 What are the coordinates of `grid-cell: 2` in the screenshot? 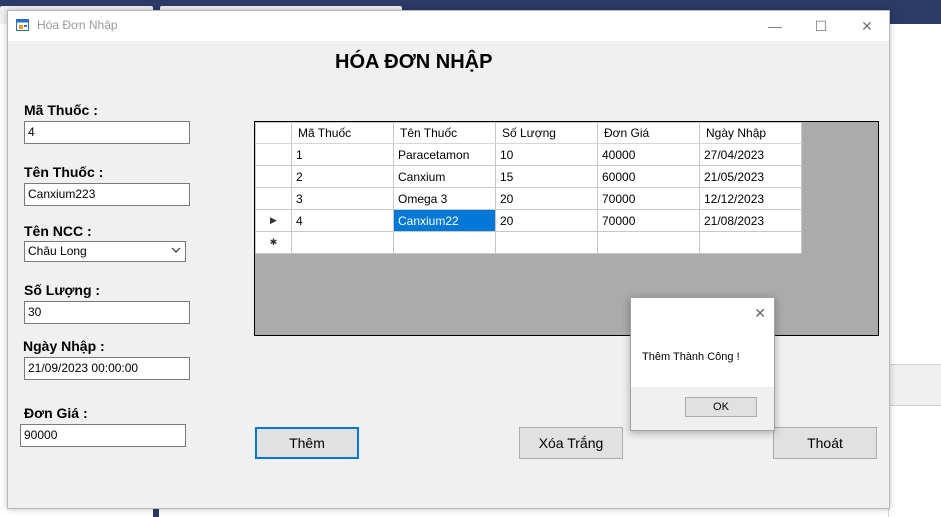 It's located at (342, 176).